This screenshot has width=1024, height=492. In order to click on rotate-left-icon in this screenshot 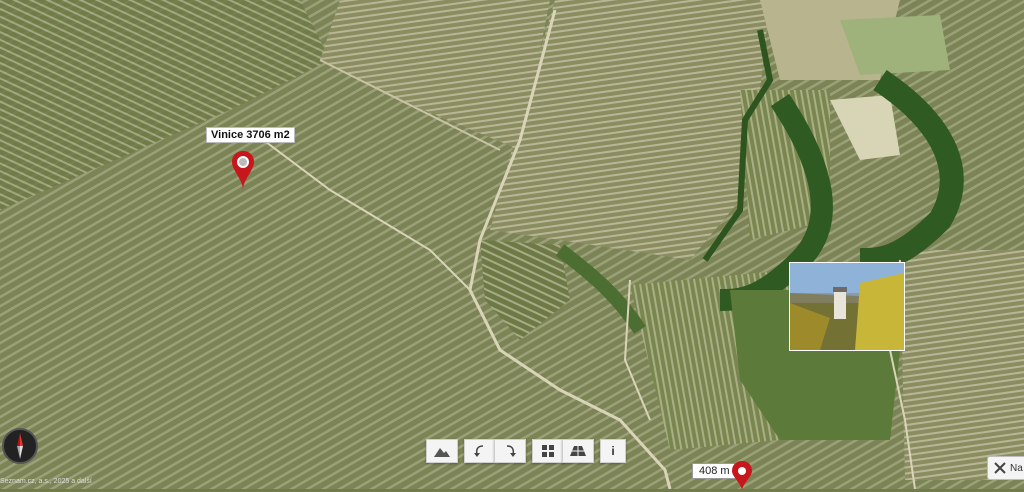, I will do `click(479, 451)`.